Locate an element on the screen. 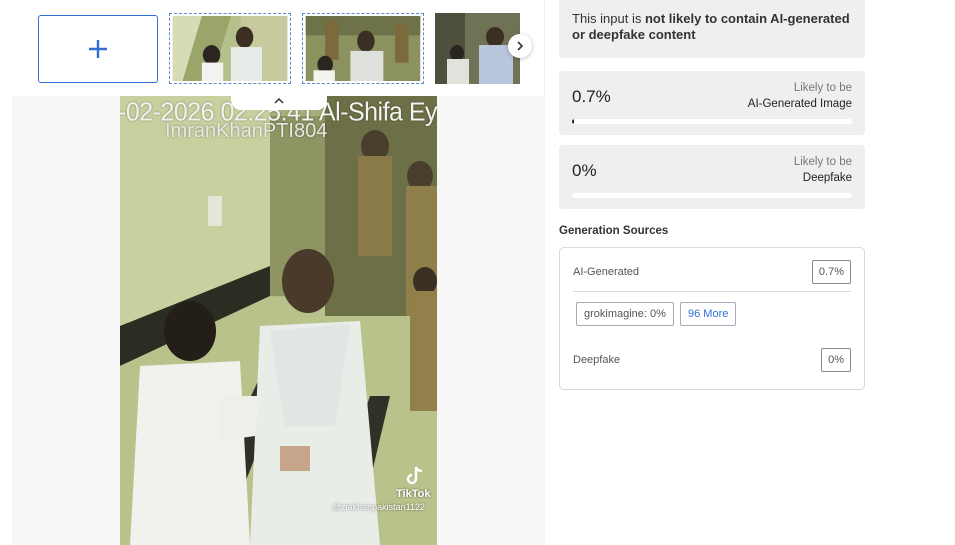 This screenshot has height=545, width=955. thumbnail-3-image is located at coordinates (477, 48).